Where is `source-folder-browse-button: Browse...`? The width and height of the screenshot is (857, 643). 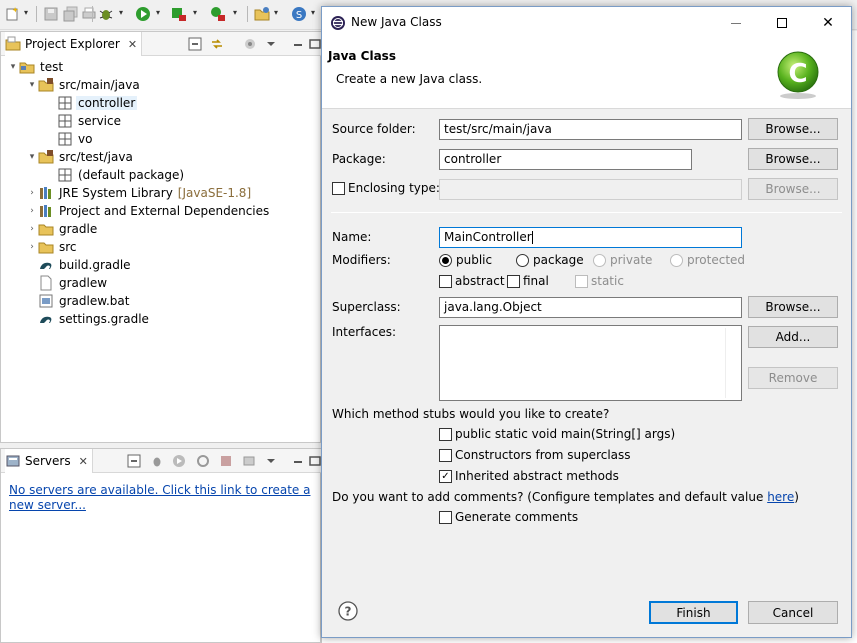 source-folder-browse-button: Browse... is located at coordinates (793, 129).